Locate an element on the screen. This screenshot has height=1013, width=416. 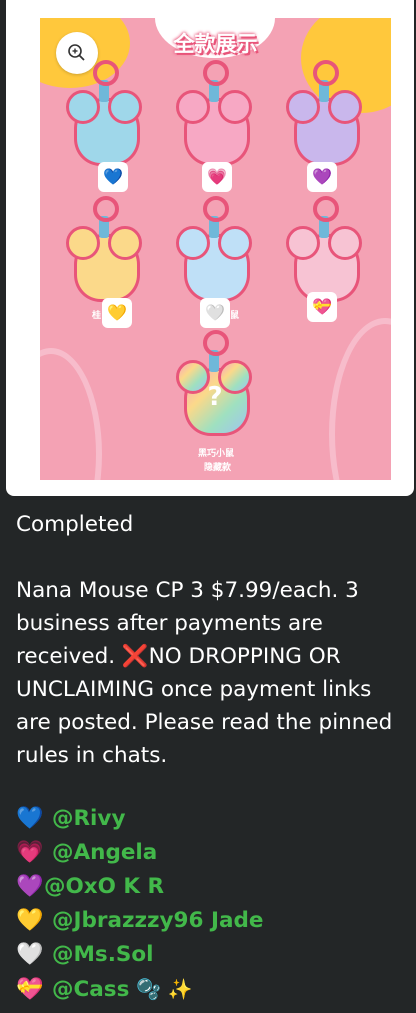
secret-question-mark: ? is located at coordinates (215, 397).